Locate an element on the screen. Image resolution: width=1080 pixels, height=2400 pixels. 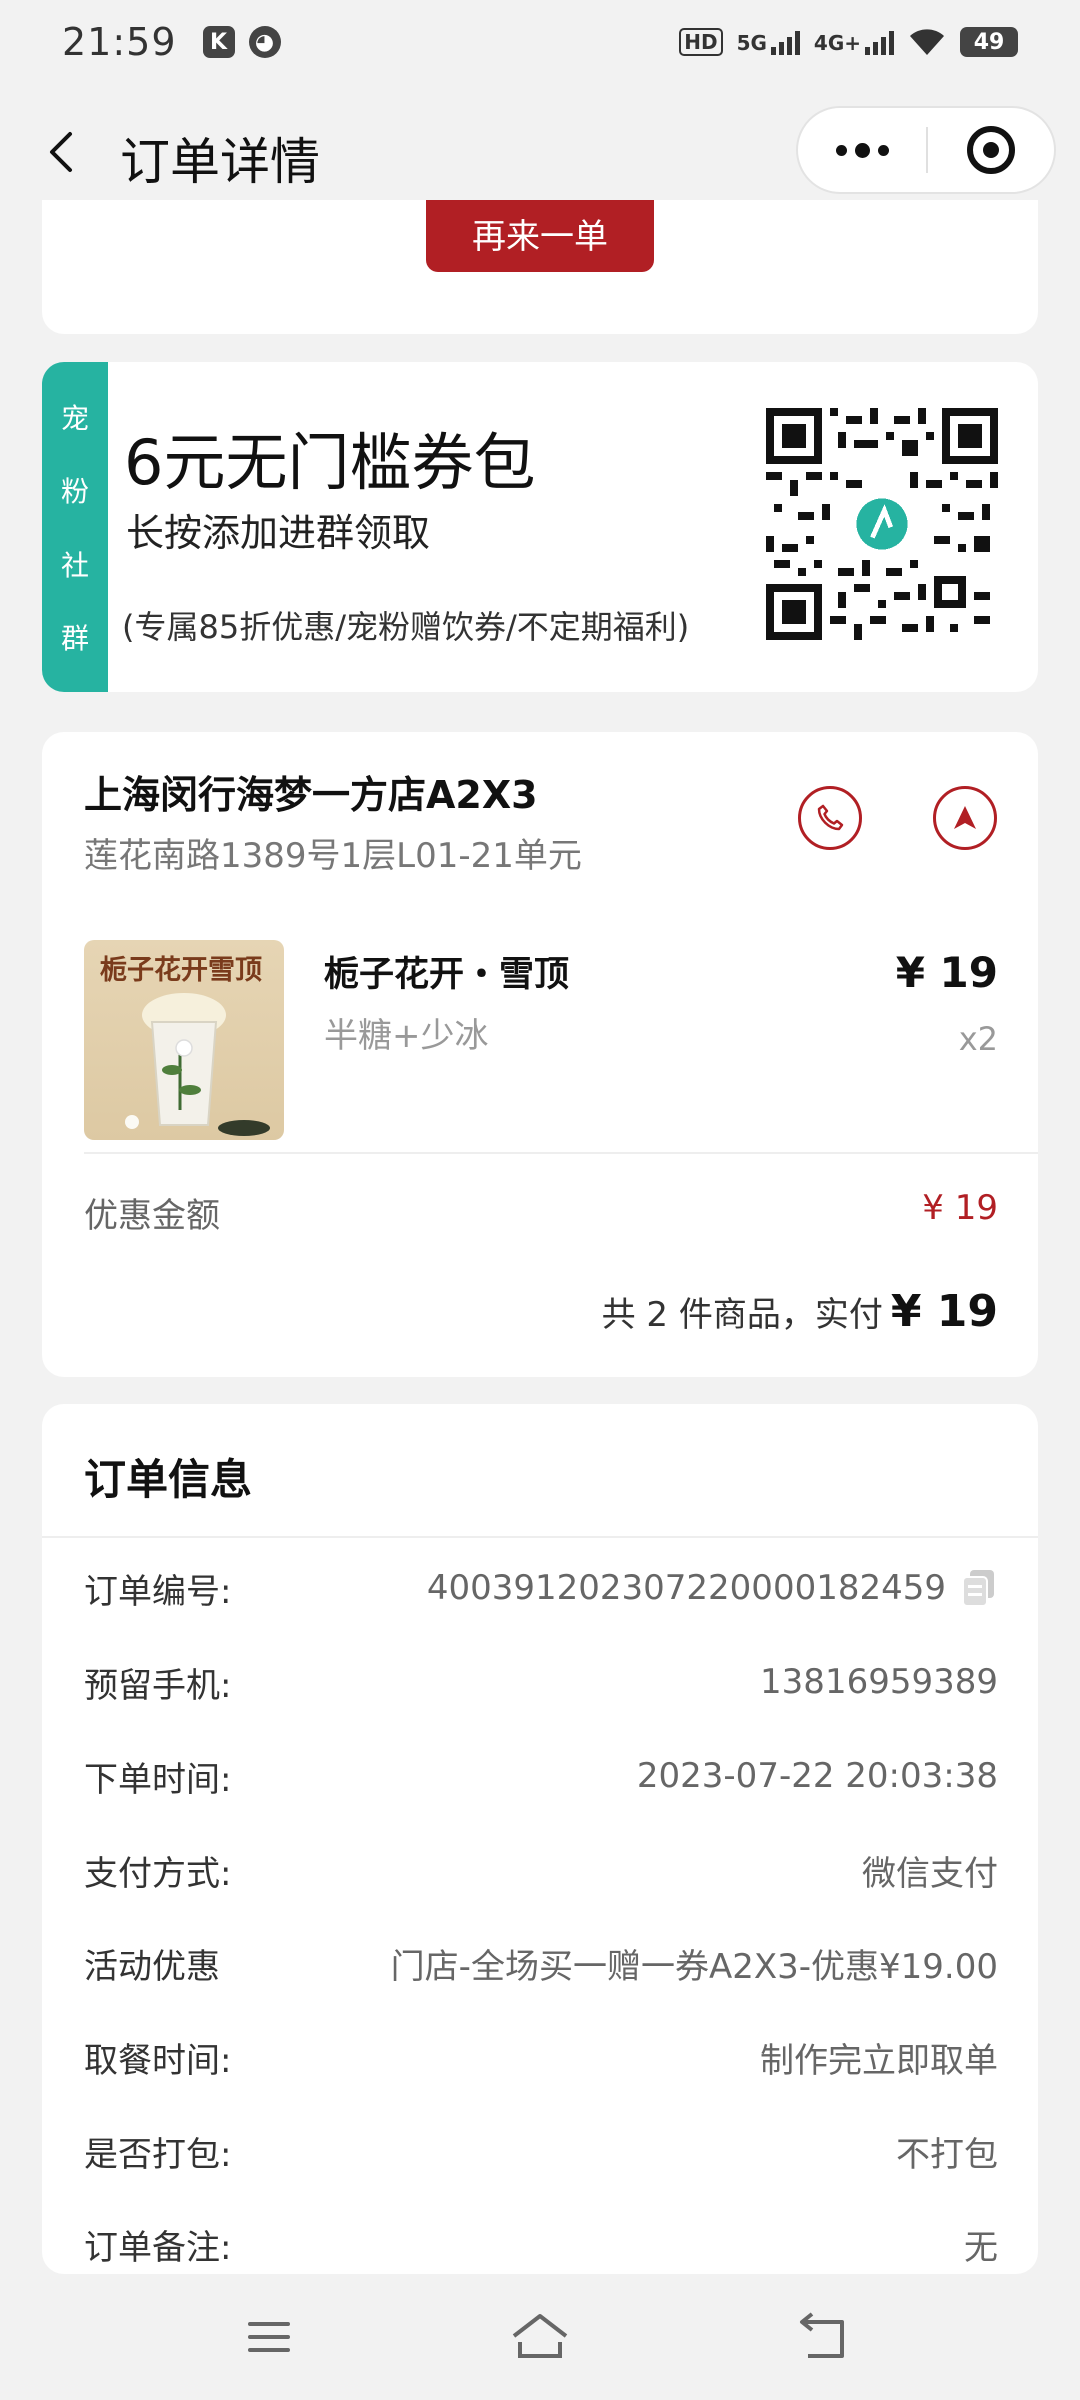
battery-icon: 49 is located at coordinates (989, 42).